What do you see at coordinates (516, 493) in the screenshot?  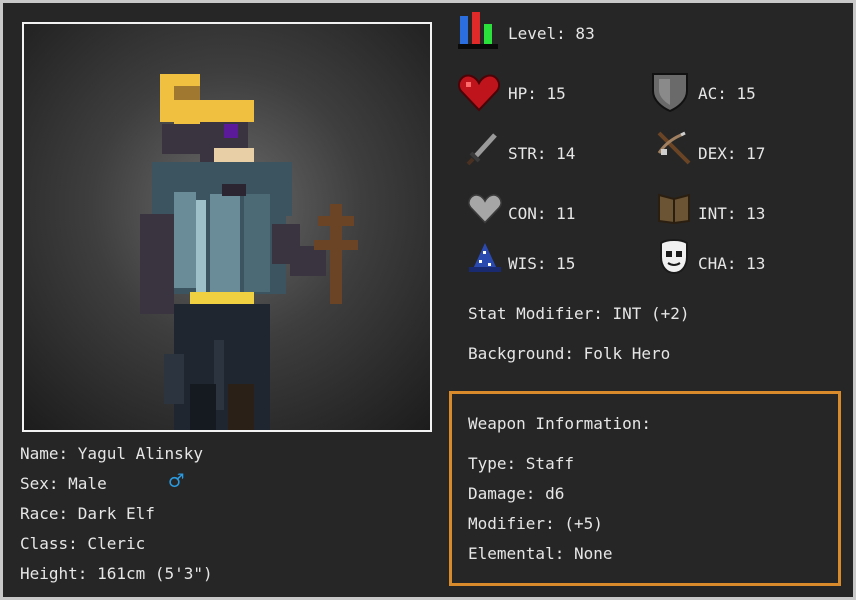 I see `weapon-damage: Damage: d6` at bounding box center [516, 493].